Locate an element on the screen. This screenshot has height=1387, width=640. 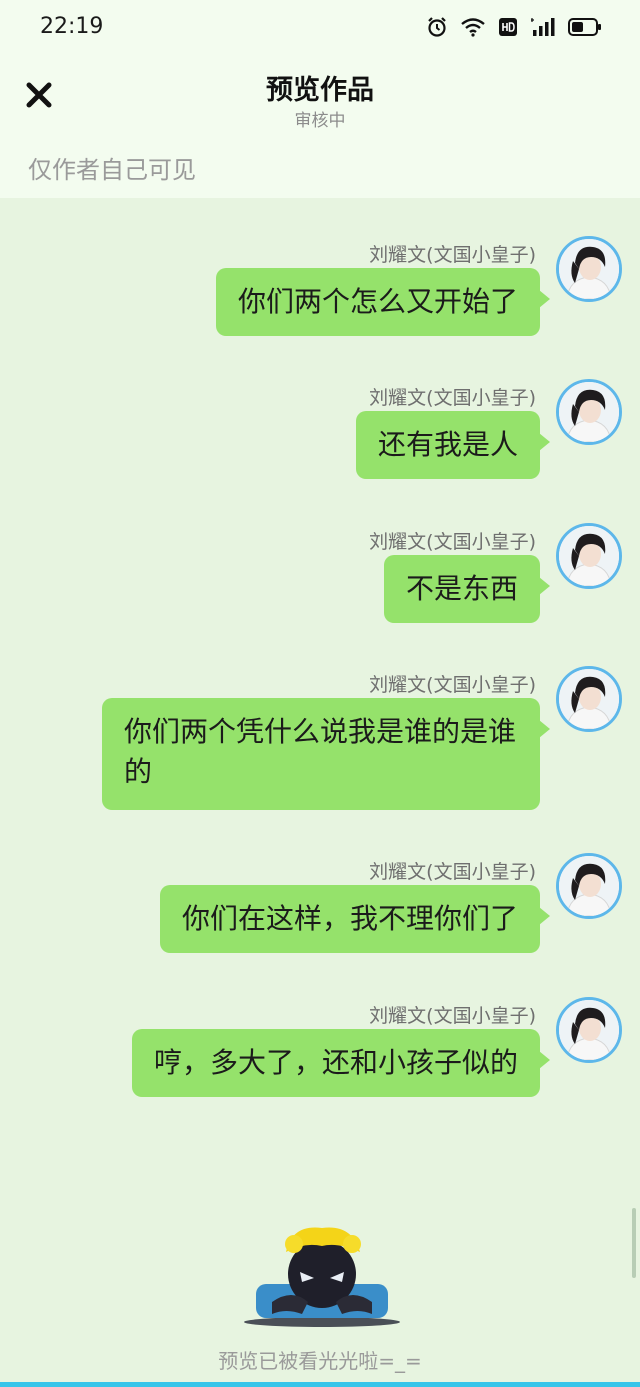
battery-icon is located at coordinates (584, 27).